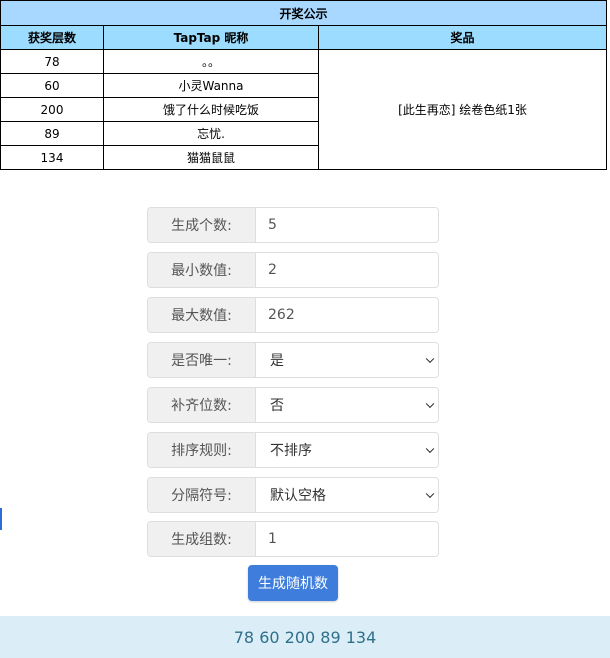 The width and height of the screenshot is (610, 658). Describe the element at coordinates (347, 360) in the screenshot. I see `unique-select: 是` at that location.